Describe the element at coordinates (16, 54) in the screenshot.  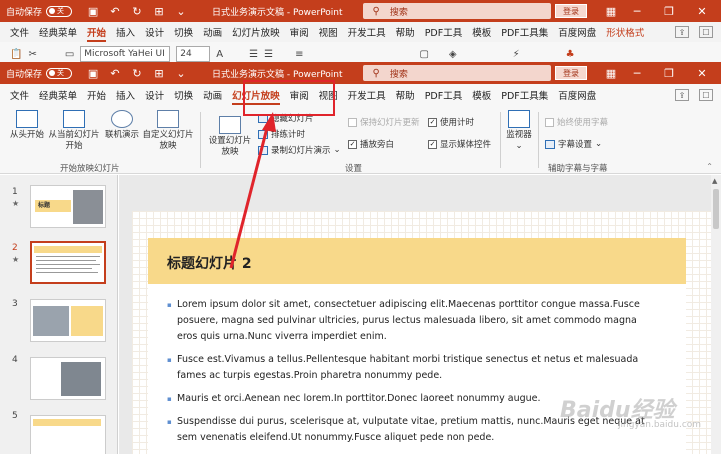
I see `paste-icon: 📋` at that location.